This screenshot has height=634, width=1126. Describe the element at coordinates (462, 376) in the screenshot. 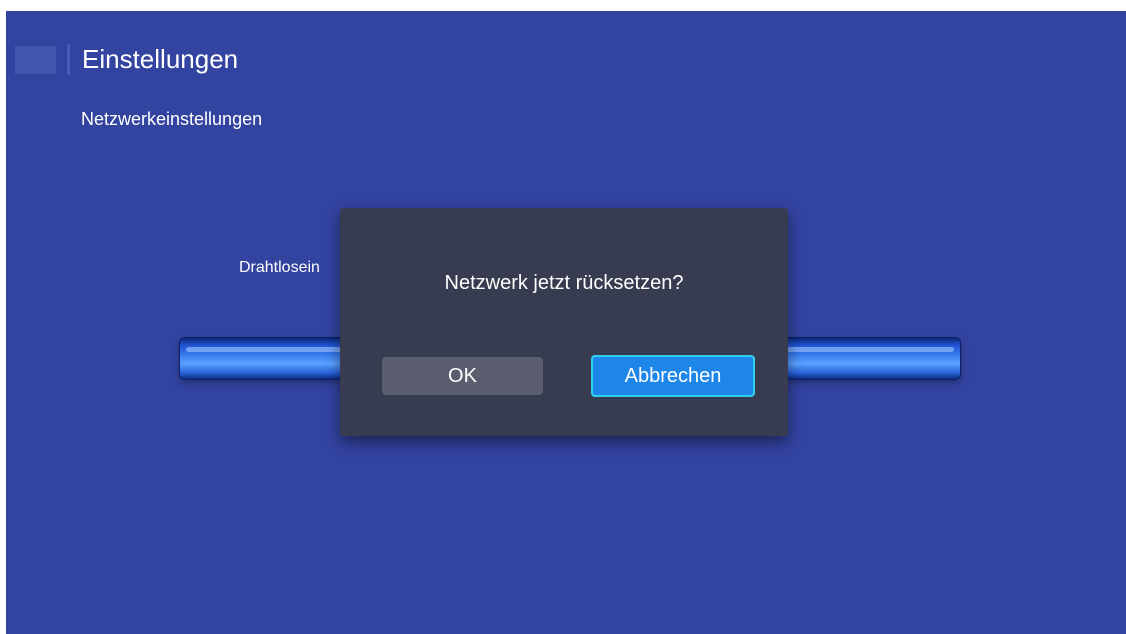

I see `ok-button: OK` at that location.